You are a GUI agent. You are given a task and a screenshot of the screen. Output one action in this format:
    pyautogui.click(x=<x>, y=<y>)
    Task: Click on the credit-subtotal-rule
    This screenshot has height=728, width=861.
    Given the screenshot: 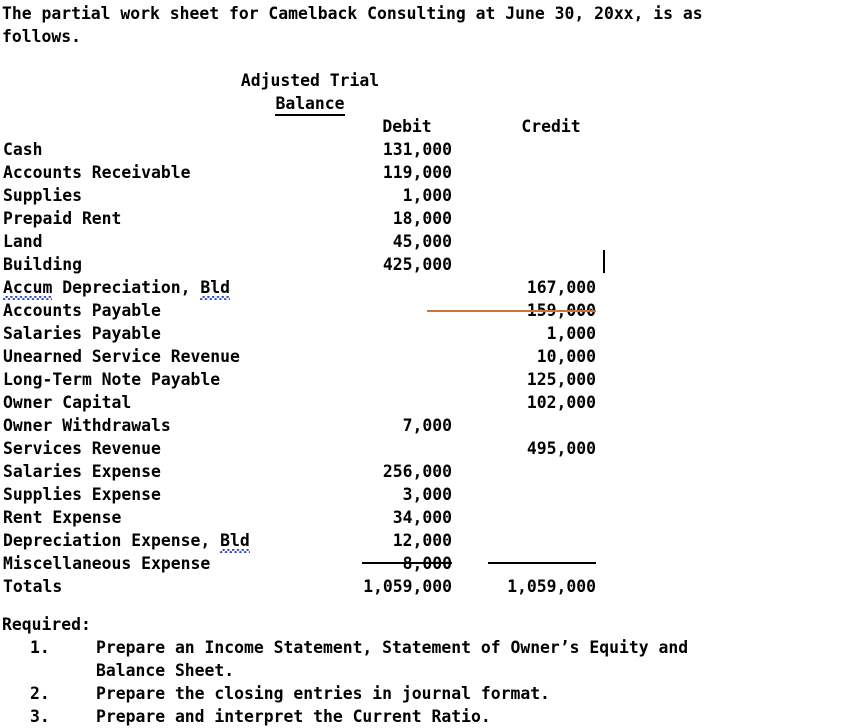 What is the action you would take?
    pyautogui.click(x=542, y=563)
    